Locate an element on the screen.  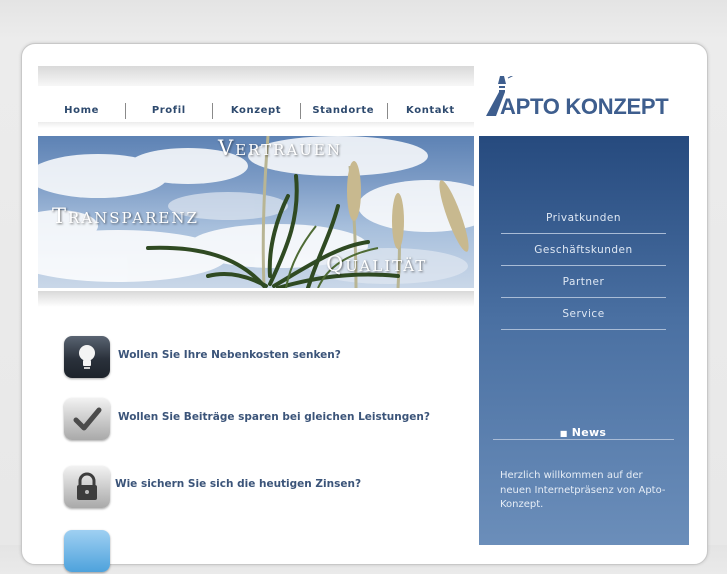
banner-word-vertrauen: Vertrauen is located at coordinates (280, 148).